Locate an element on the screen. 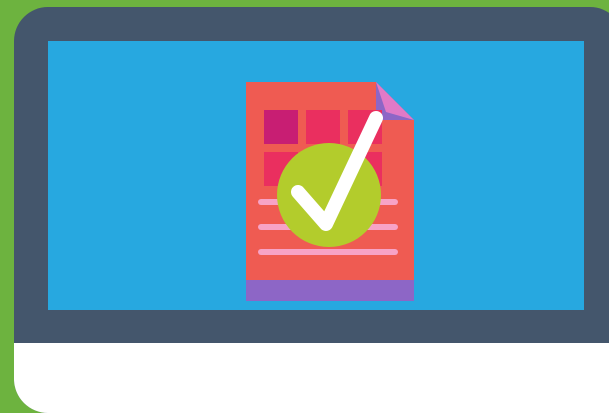 The height and width of the screenshot is (413, 609). document-footer is located at coordinates (330, 290).